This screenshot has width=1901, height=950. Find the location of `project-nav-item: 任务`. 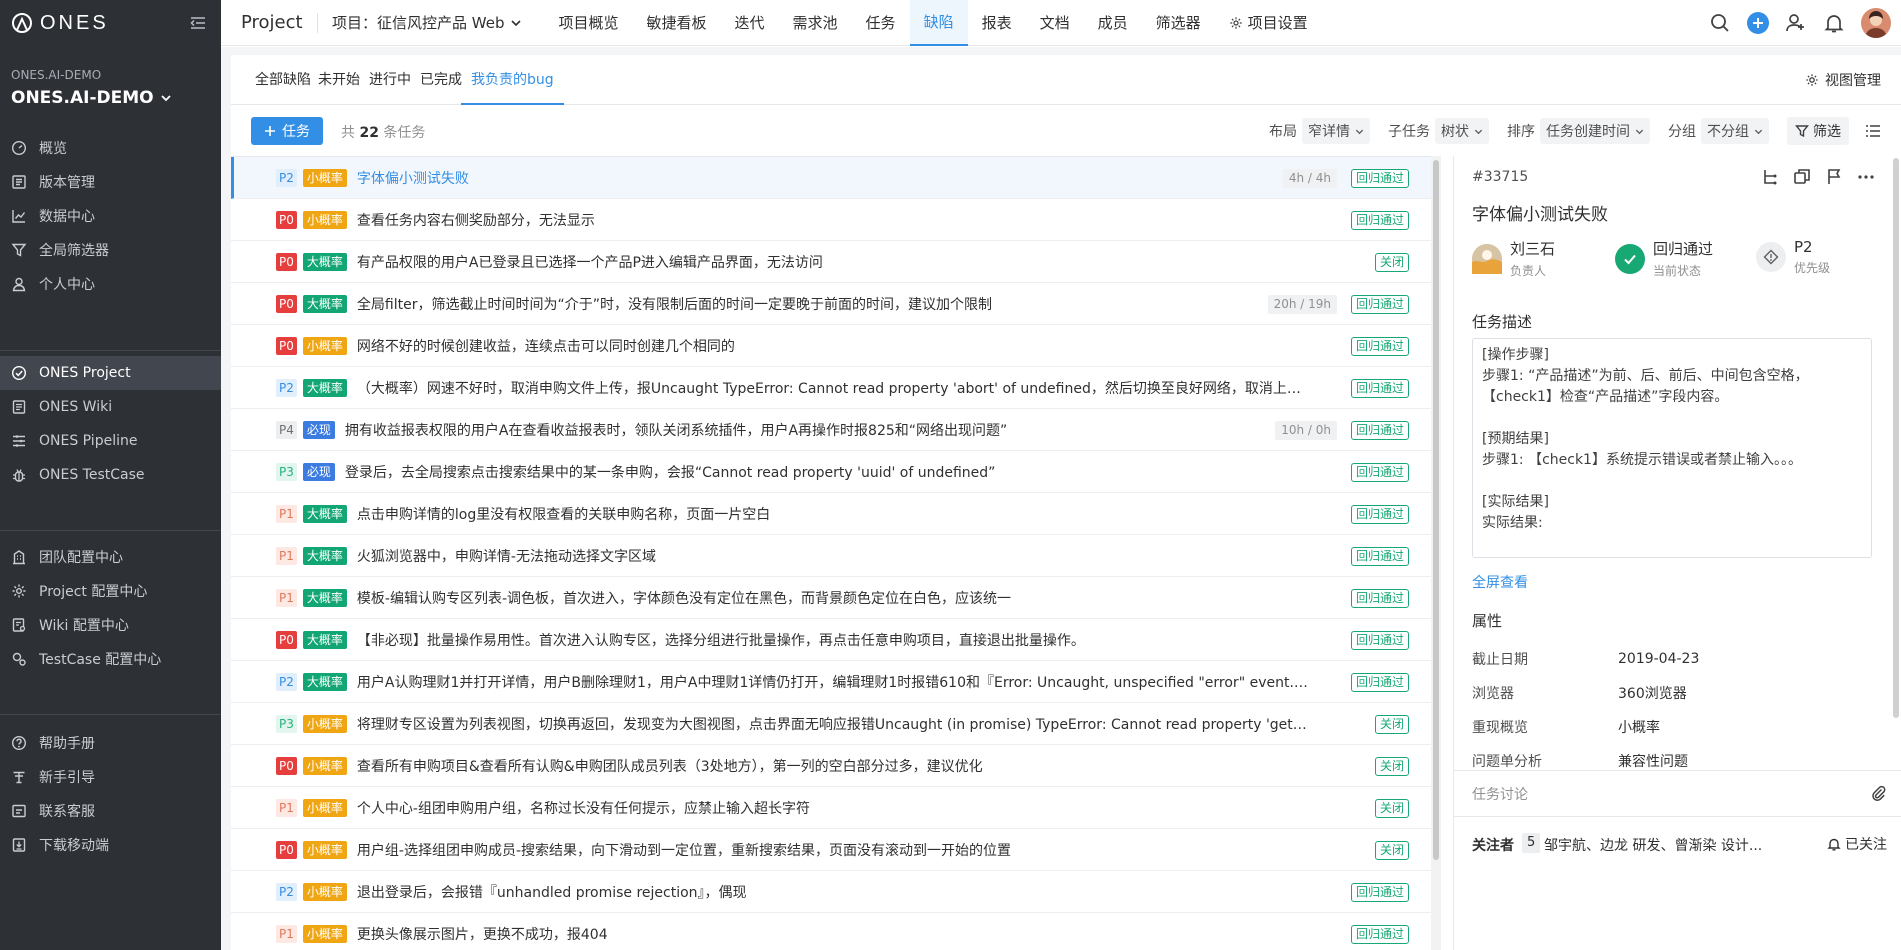

project-nav-item: 任务 is located at coordinates (881, 23).